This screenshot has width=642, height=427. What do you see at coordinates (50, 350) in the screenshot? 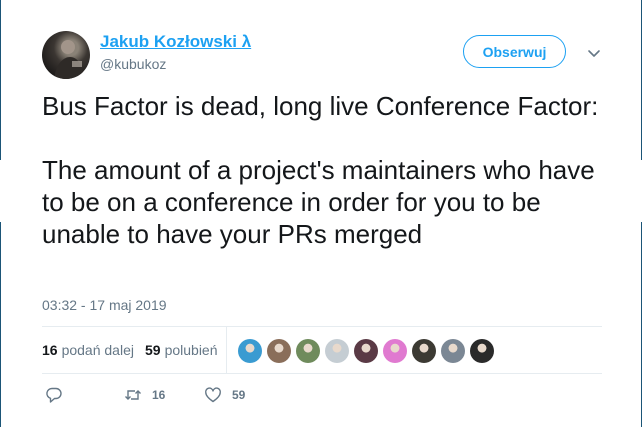
I see `retweets-count: 16` at bounding box center [50, 350].